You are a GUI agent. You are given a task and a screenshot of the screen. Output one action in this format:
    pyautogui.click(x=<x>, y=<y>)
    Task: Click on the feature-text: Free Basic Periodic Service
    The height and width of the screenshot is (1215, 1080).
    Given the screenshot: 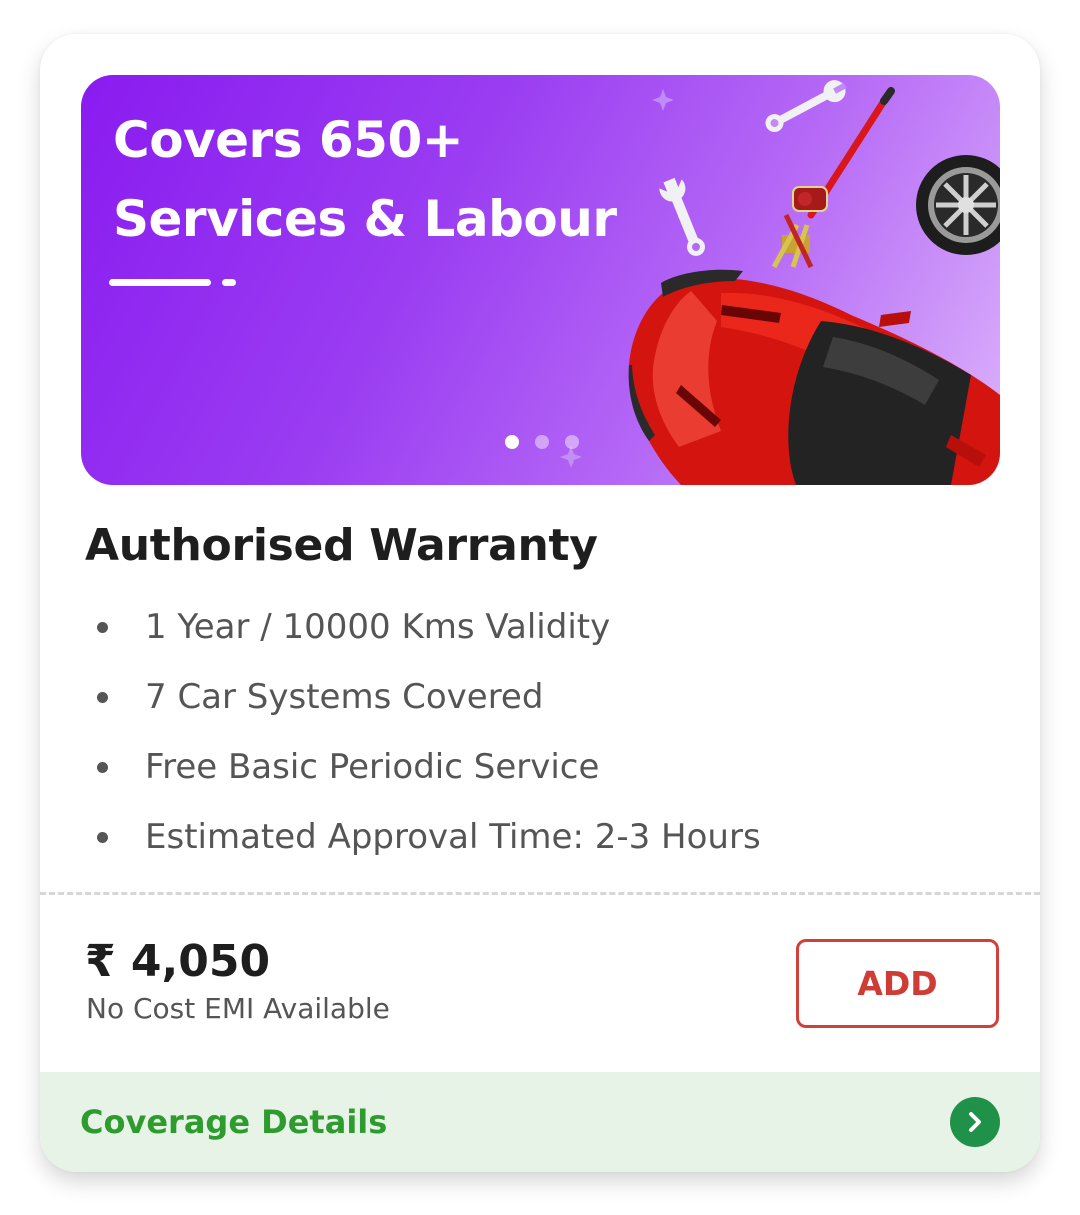 What is the action you would take?
    pyautogui.click(x=372, y=767)
    